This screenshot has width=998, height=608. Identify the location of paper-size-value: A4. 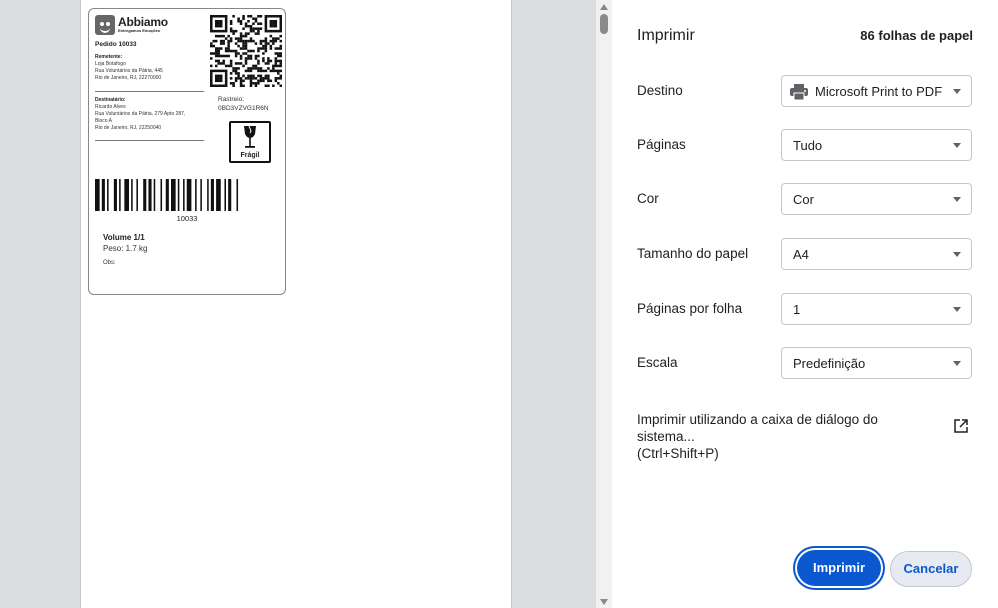
(801, 254).